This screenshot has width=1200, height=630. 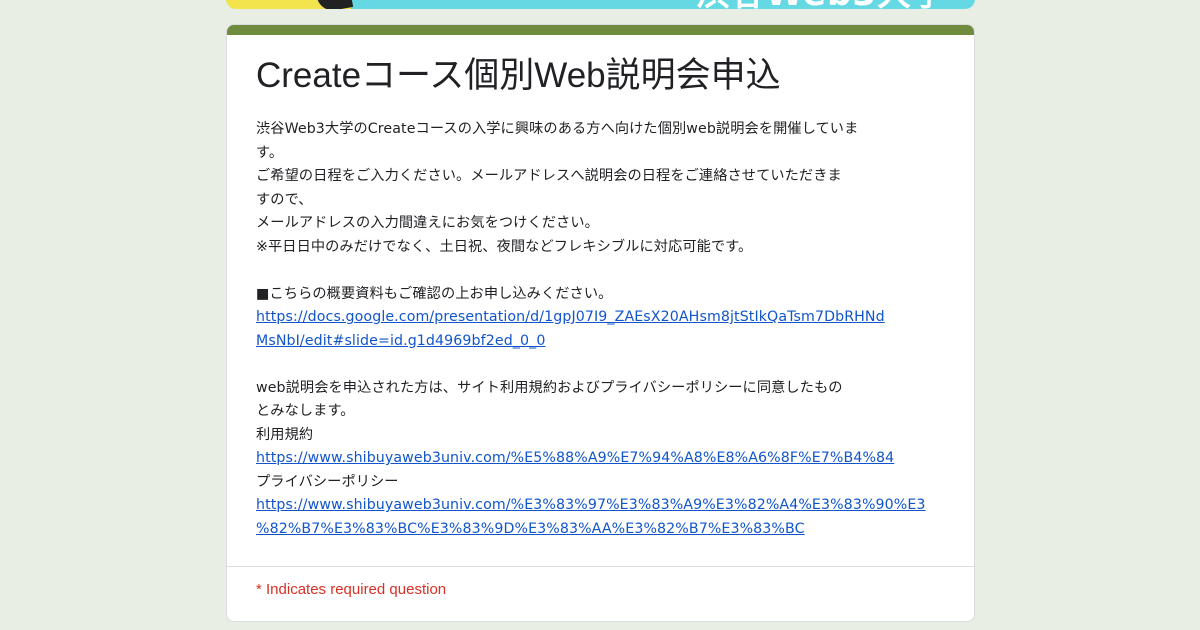 I want to click on card-accent-bar, so click(x=600, y=30).